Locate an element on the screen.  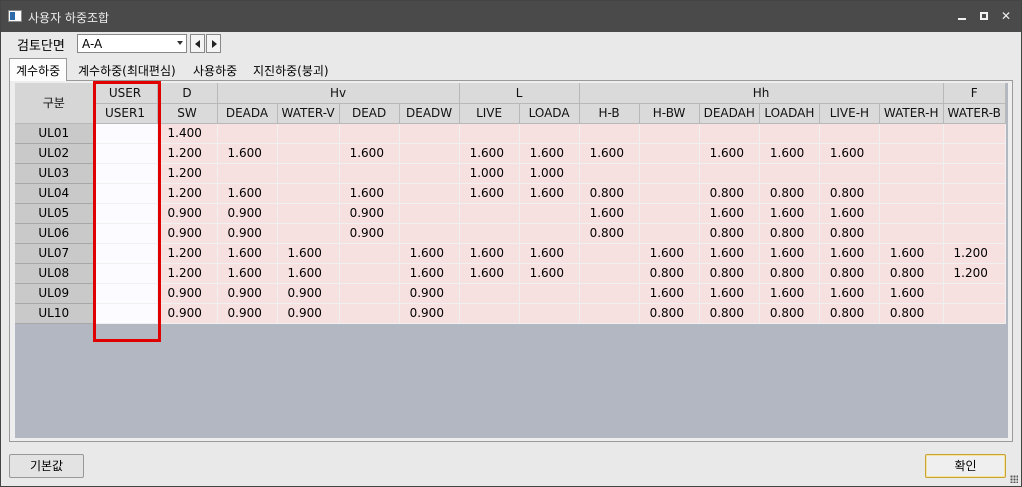
row-header: UL07 is located at coordinates (54, 253).